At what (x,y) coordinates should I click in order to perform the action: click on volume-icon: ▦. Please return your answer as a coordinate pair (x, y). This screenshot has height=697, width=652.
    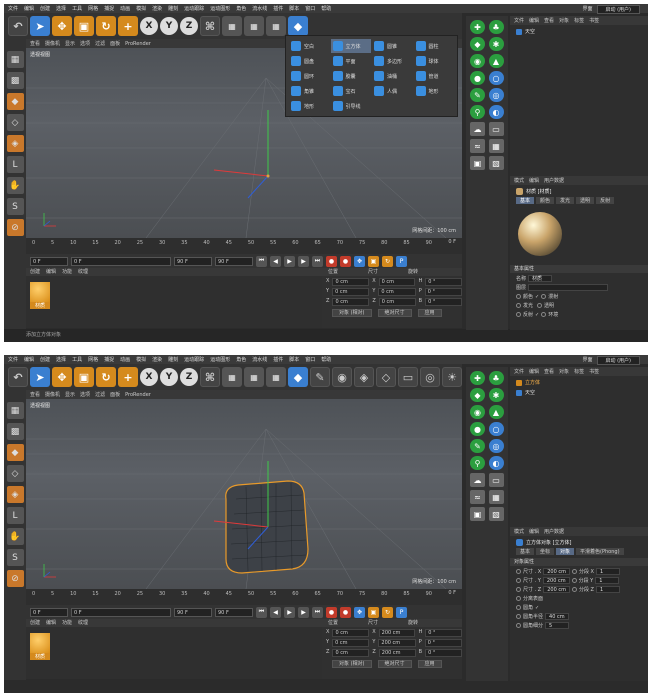
    Looking at the image, I should click on (496, 497).